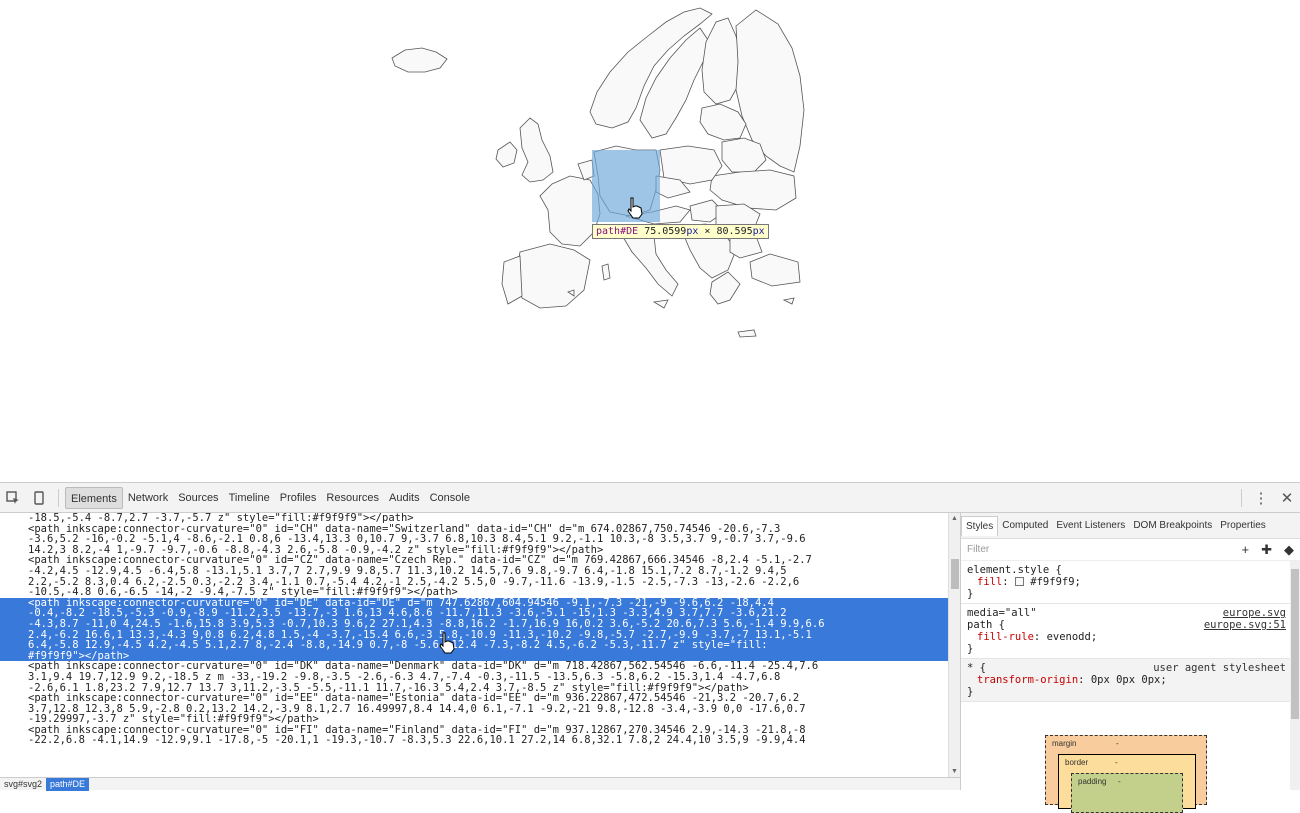  Describe the element at coordinates (1241, 497) in the screenshot. I see `toolbar-divider-right` at that location.